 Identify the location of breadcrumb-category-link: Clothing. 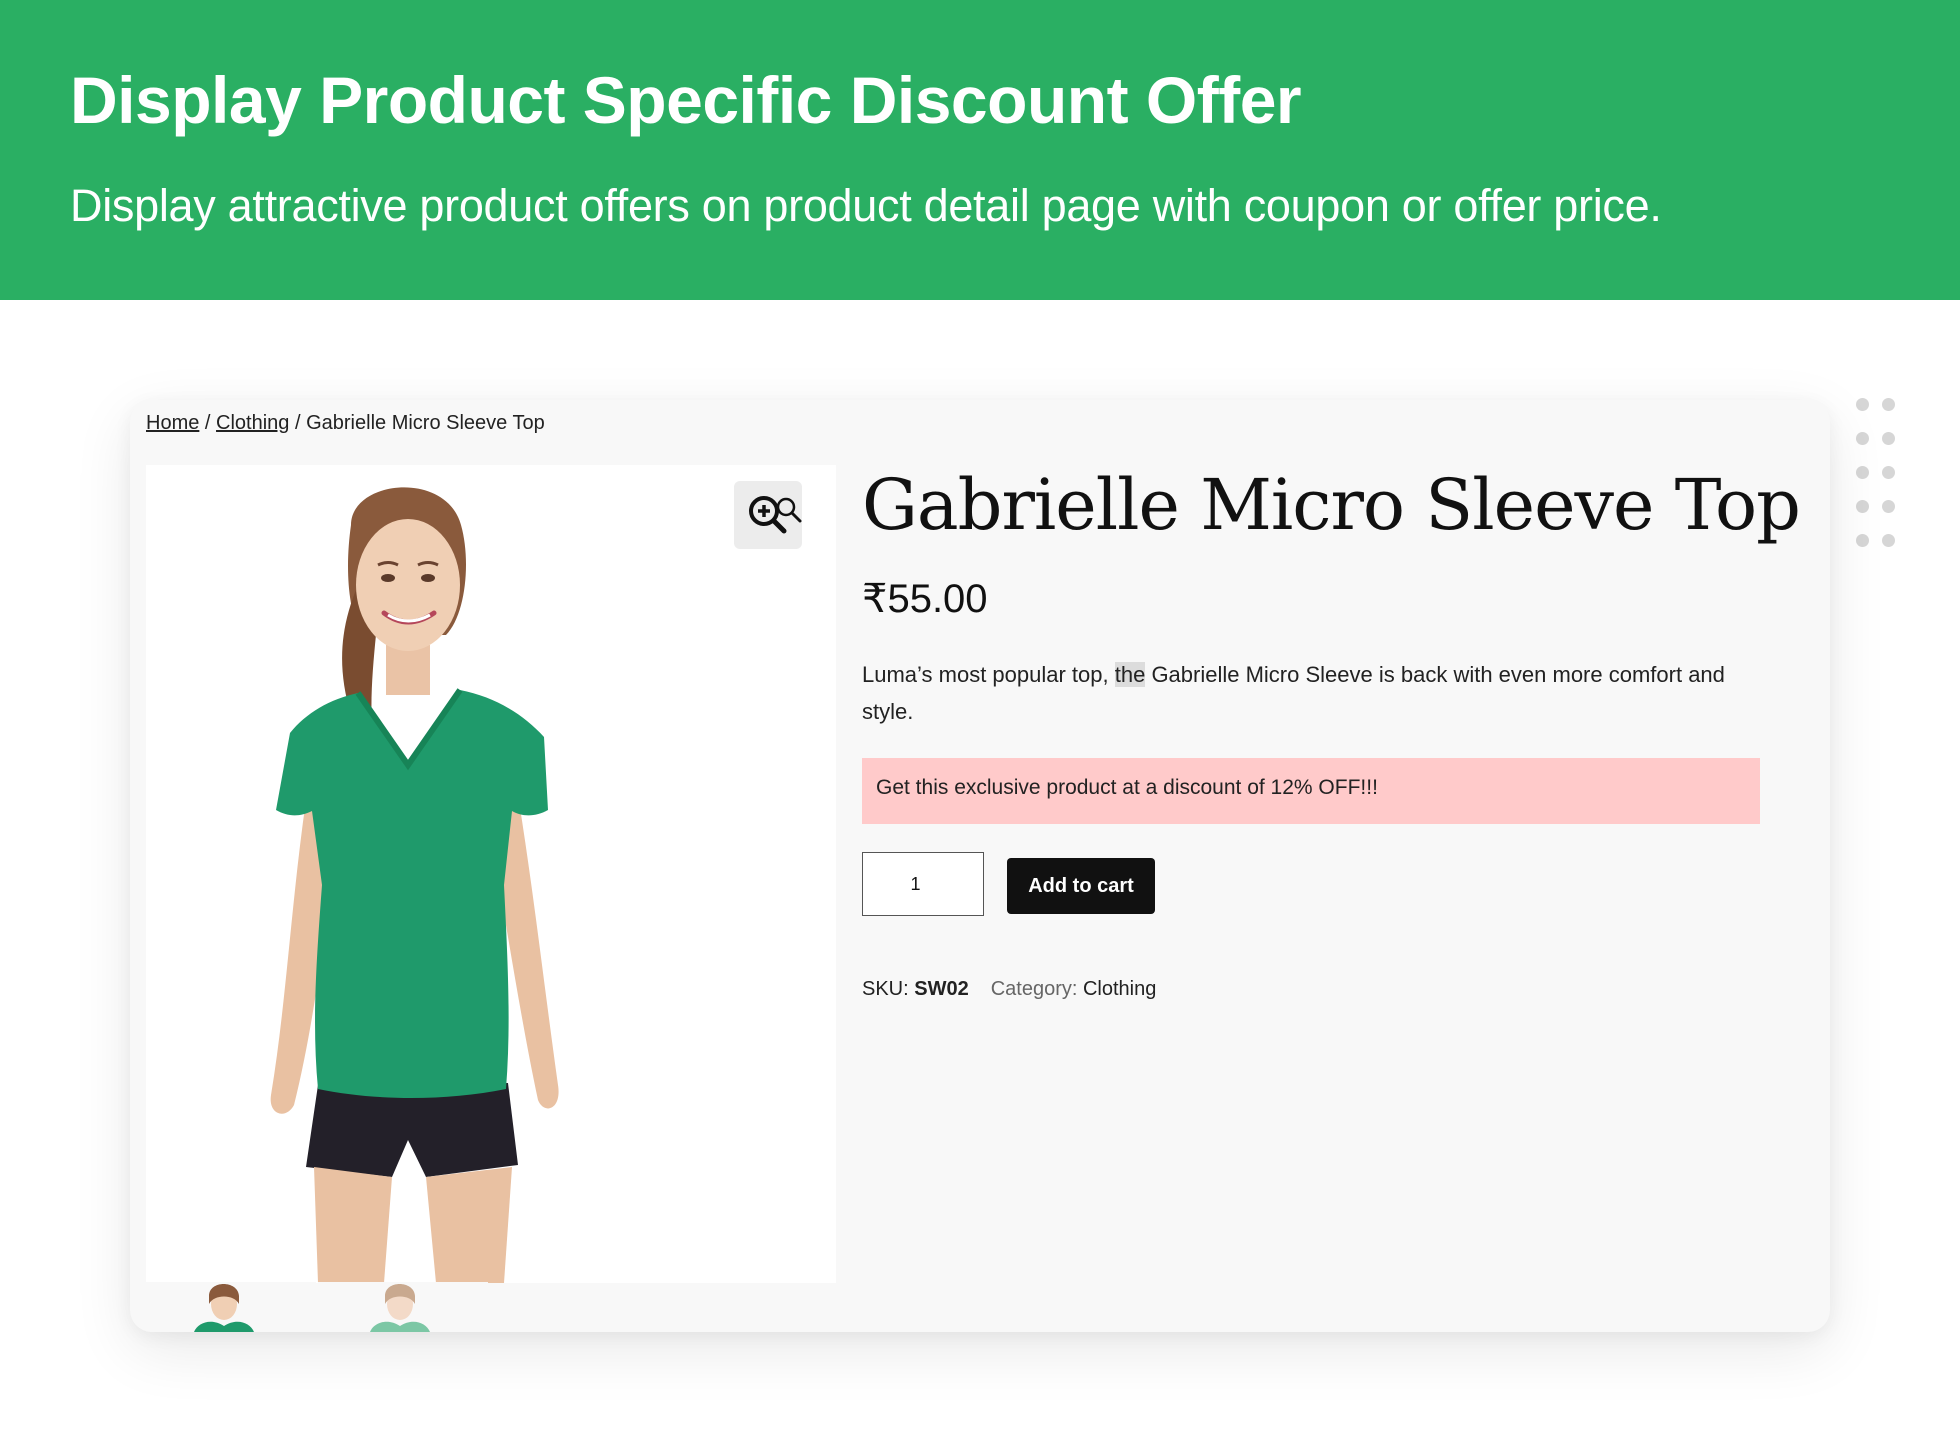
(252, 423).